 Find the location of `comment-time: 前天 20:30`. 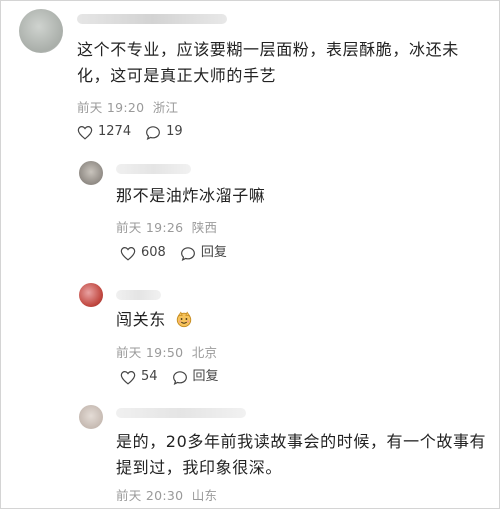

comment-time: 前天 20:30 is located at coordinates (150, 495).